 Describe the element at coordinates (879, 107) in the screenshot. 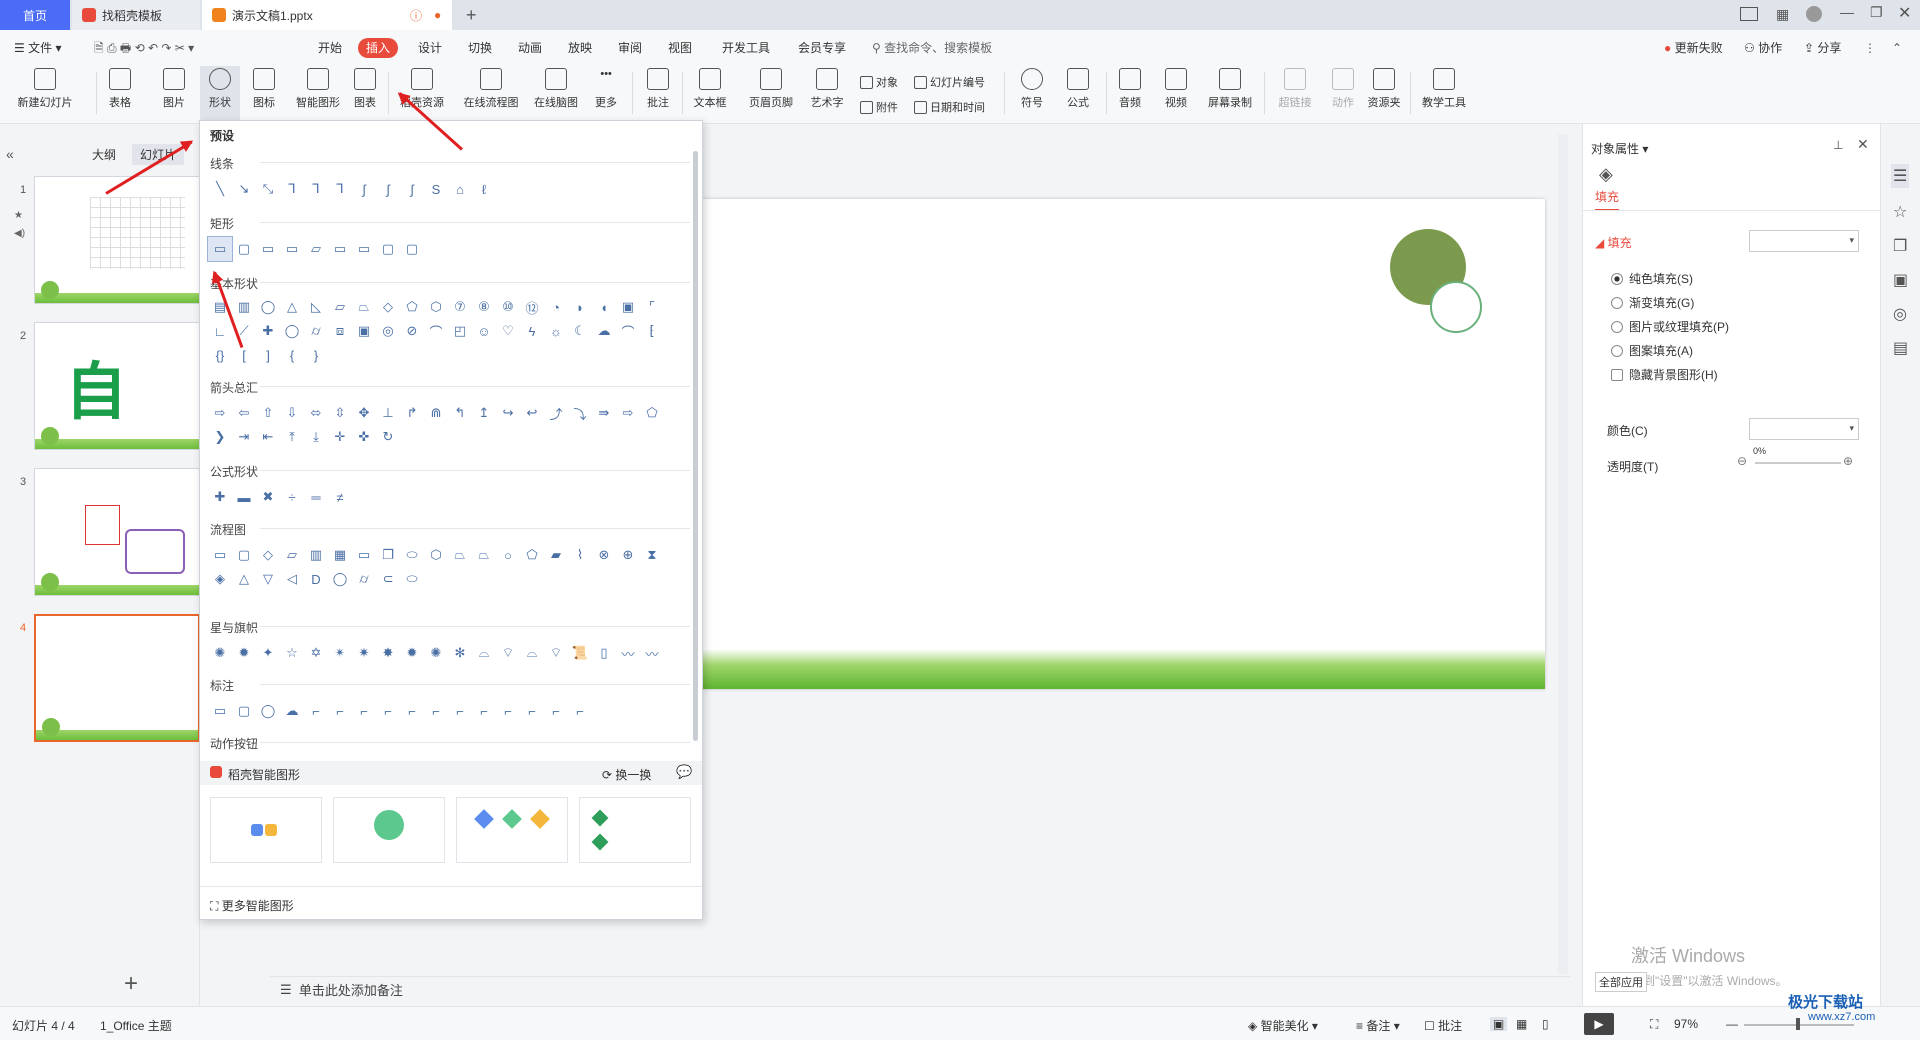

I see `attach-button: 附件` at that location.